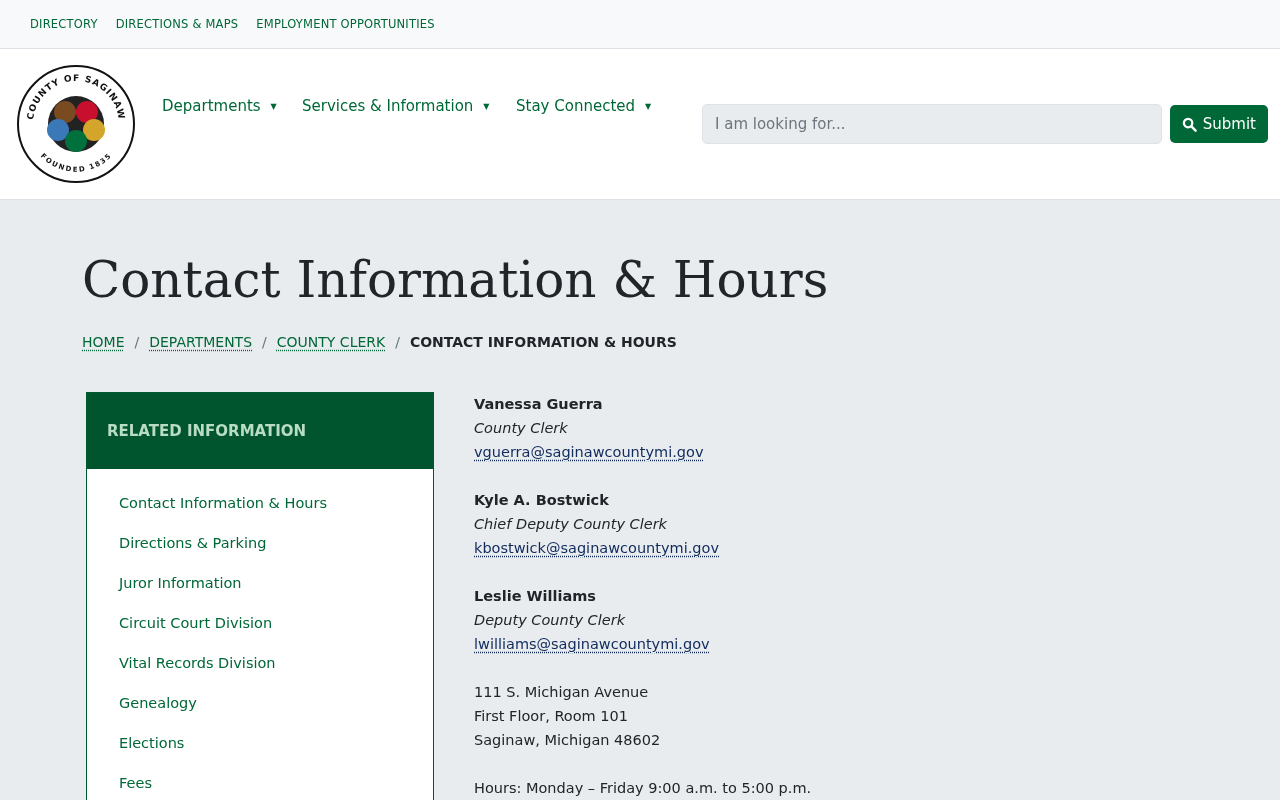 The height and width of the screenshot is (800, 1280). I want to click on breadcrumb-link: COUNTY CLERK, so click(331, 342).